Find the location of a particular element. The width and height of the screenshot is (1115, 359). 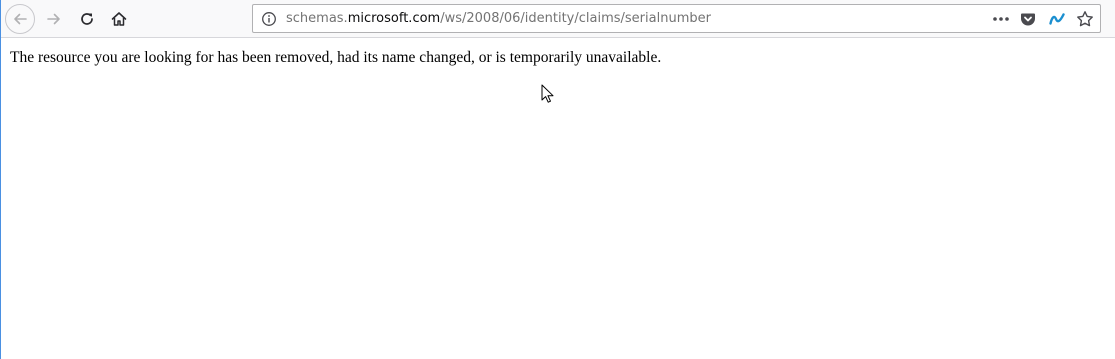

mouse-cursor-icon is located at coordinates (547, 93).